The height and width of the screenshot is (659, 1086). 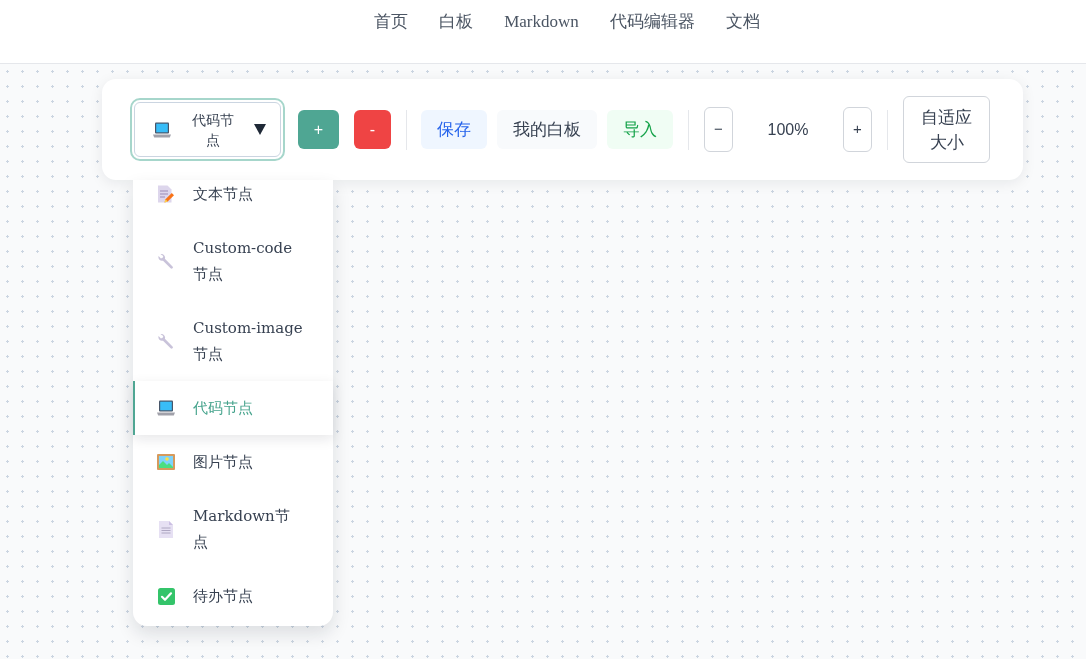 I want to click on dropdown-option: 文本节点, so click(x=233, y=200).